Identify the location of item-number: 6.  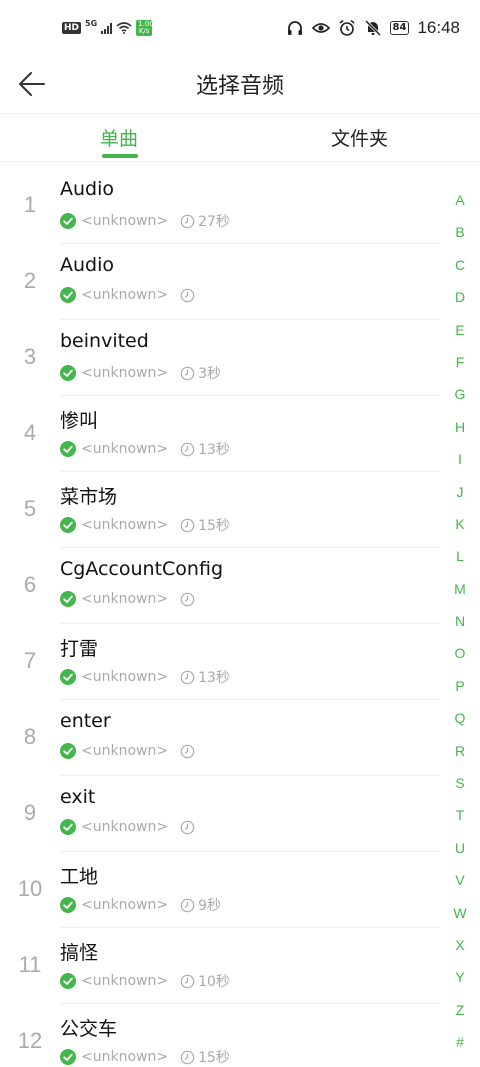
(30, 584).